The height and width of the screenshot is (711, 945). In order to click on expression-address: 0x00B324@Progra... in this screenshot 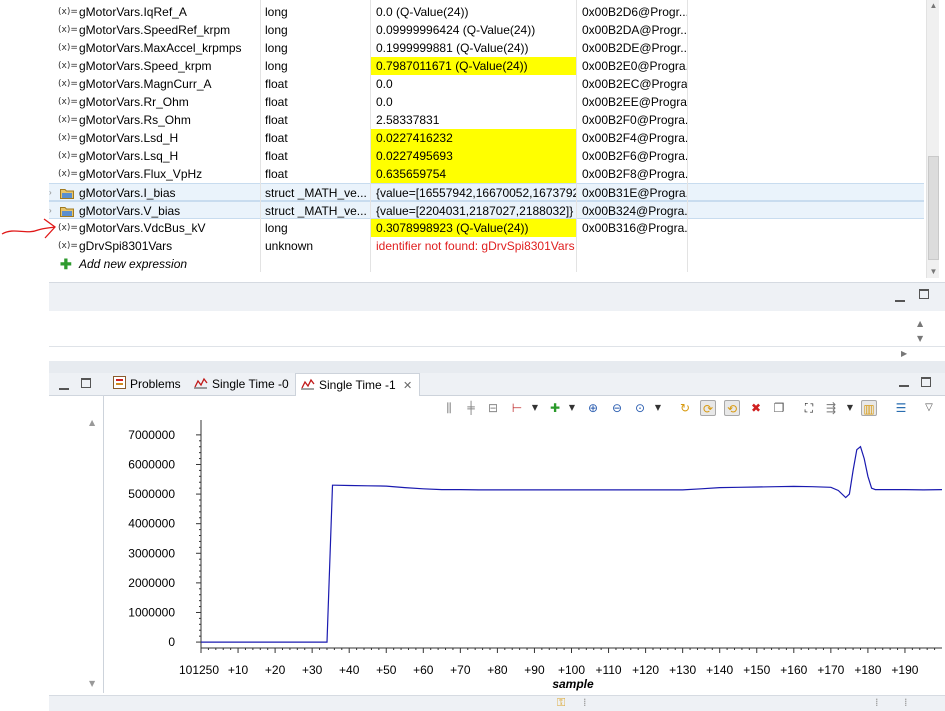, I will do `click(634, 211)`.